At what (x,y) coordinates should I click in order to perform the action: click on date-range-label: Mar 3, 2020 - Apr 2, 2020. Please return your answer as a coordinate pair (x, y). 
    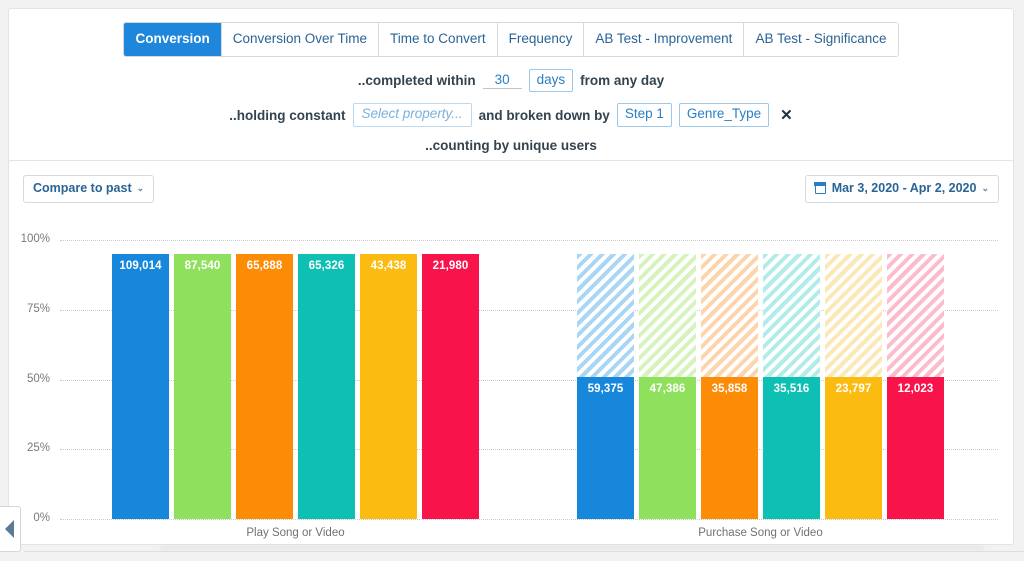
    Looking at the image, I should click on (904, 188).